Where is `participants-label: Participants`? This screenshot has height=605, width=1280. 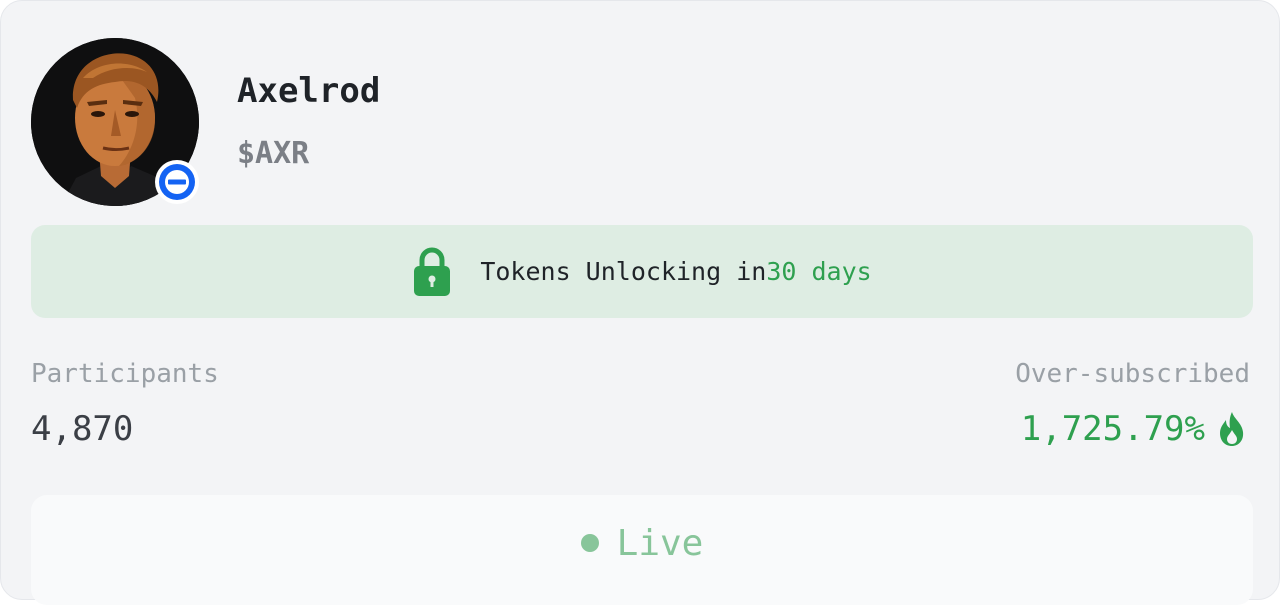
participants-label: Participants is located at coordinates (125, 374).